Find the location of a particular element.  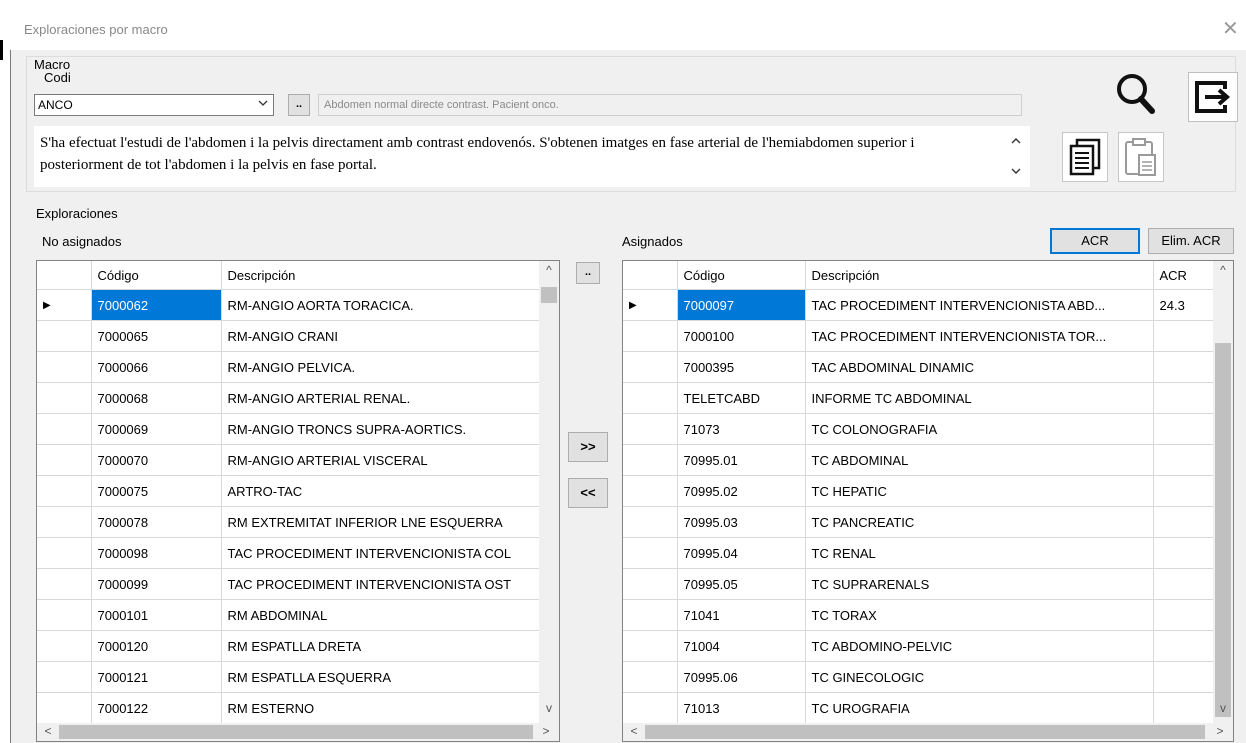

scroll-down-icon is located at coordinates (1016, 171).